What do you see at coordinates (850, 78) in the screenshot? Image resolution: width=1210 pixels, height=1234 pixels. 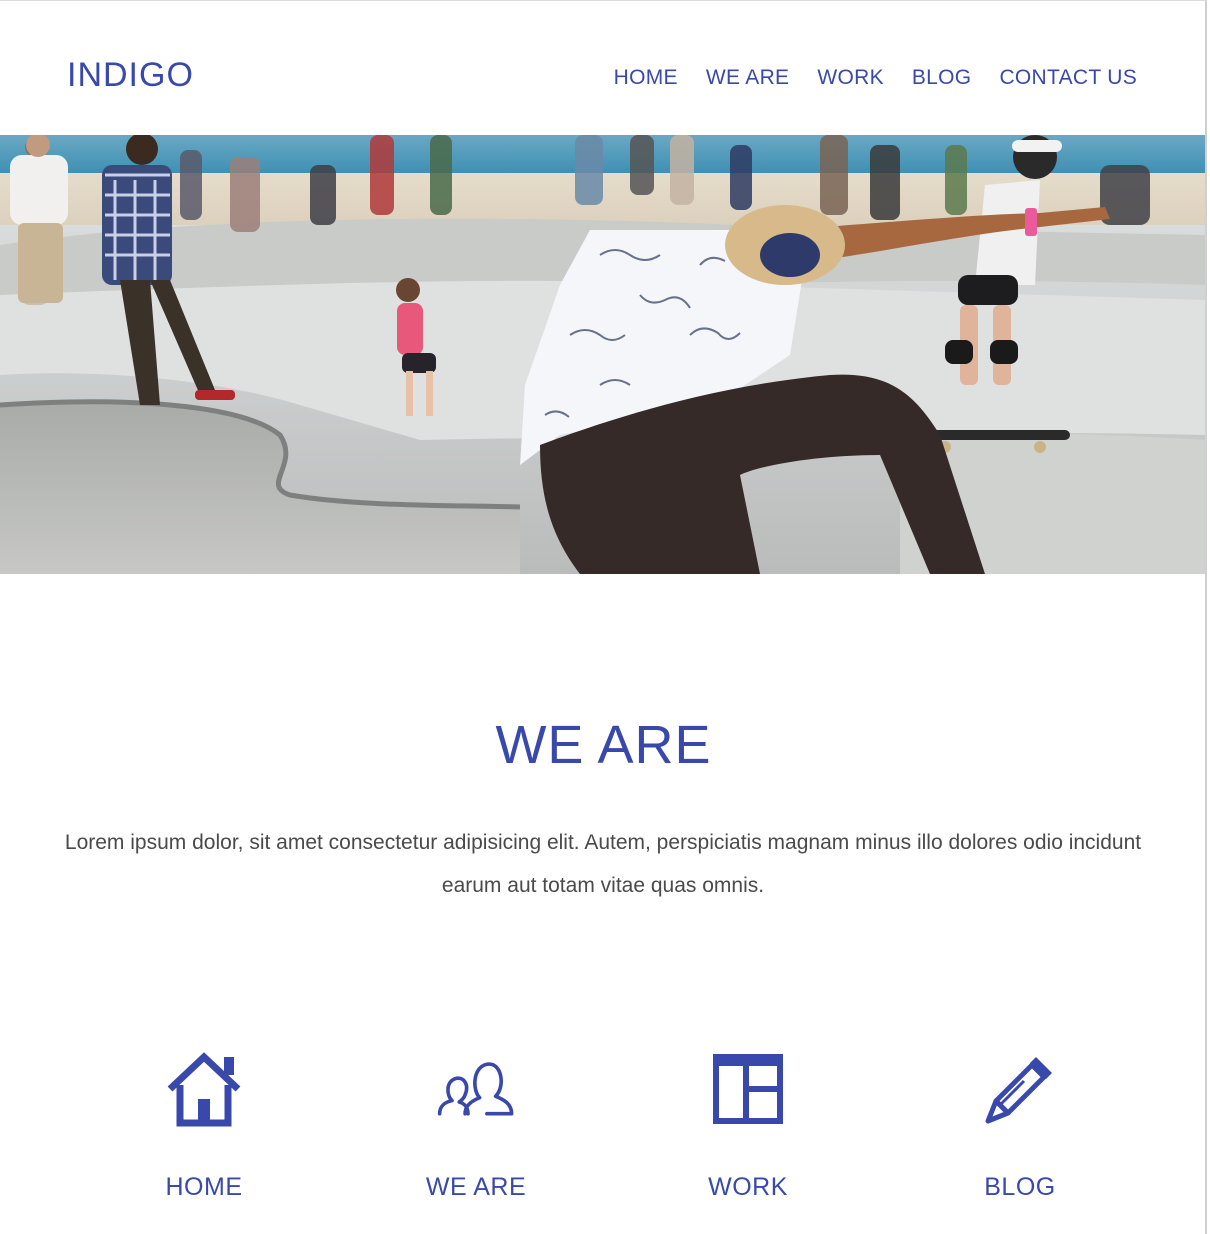 I see `nav-work: WORK` at bounding box center [850, 78].